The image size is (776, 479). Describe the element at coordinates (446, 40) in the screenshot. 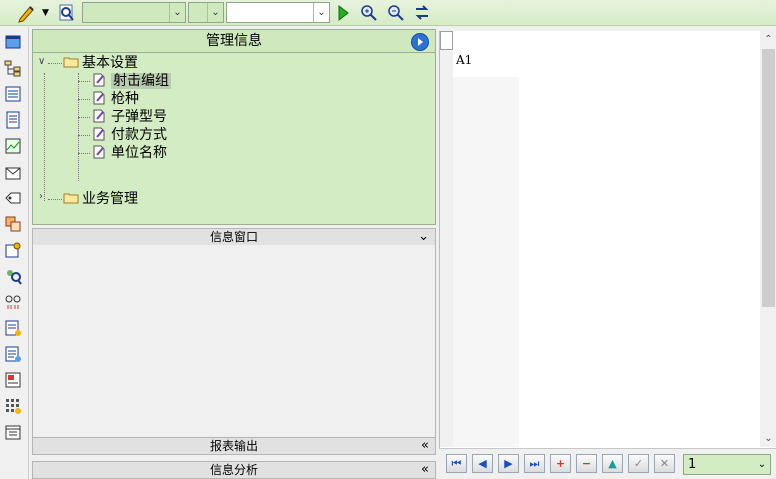

I see `sheet-corner` at that location.